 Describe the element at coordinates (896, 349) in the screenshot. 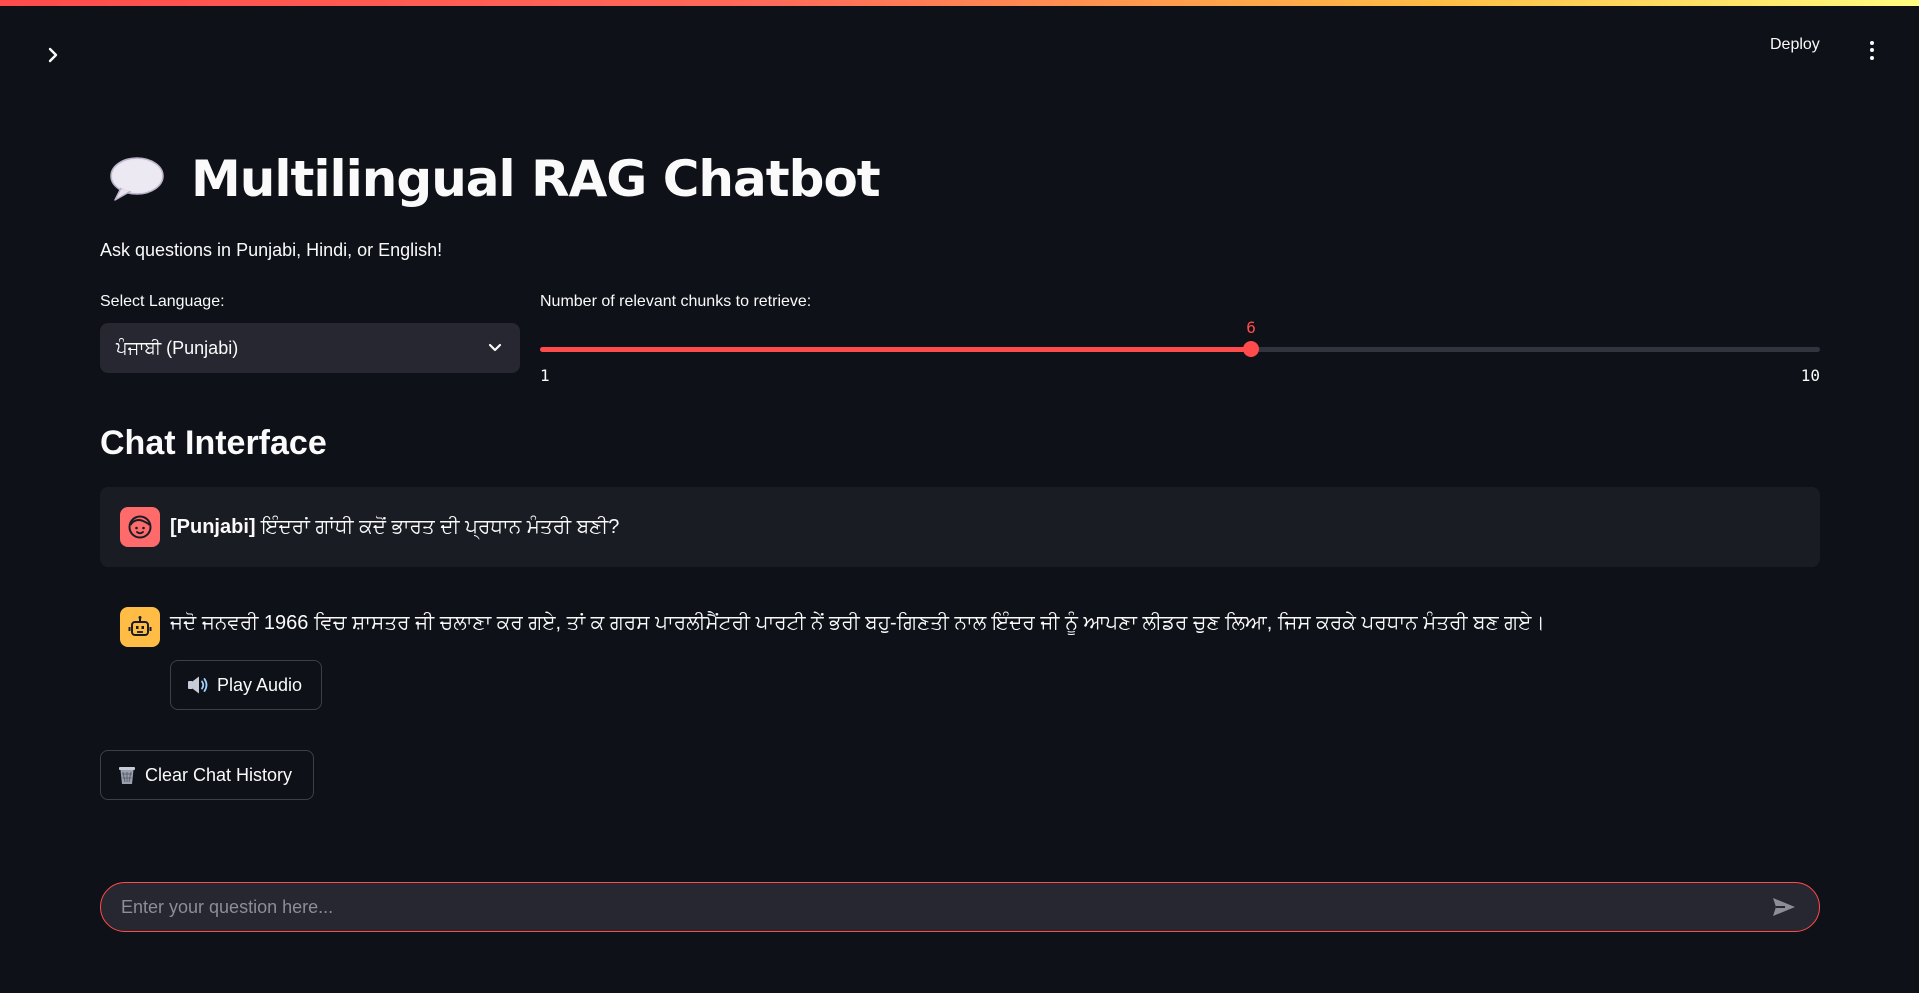

I see `slider-fill` at that location.